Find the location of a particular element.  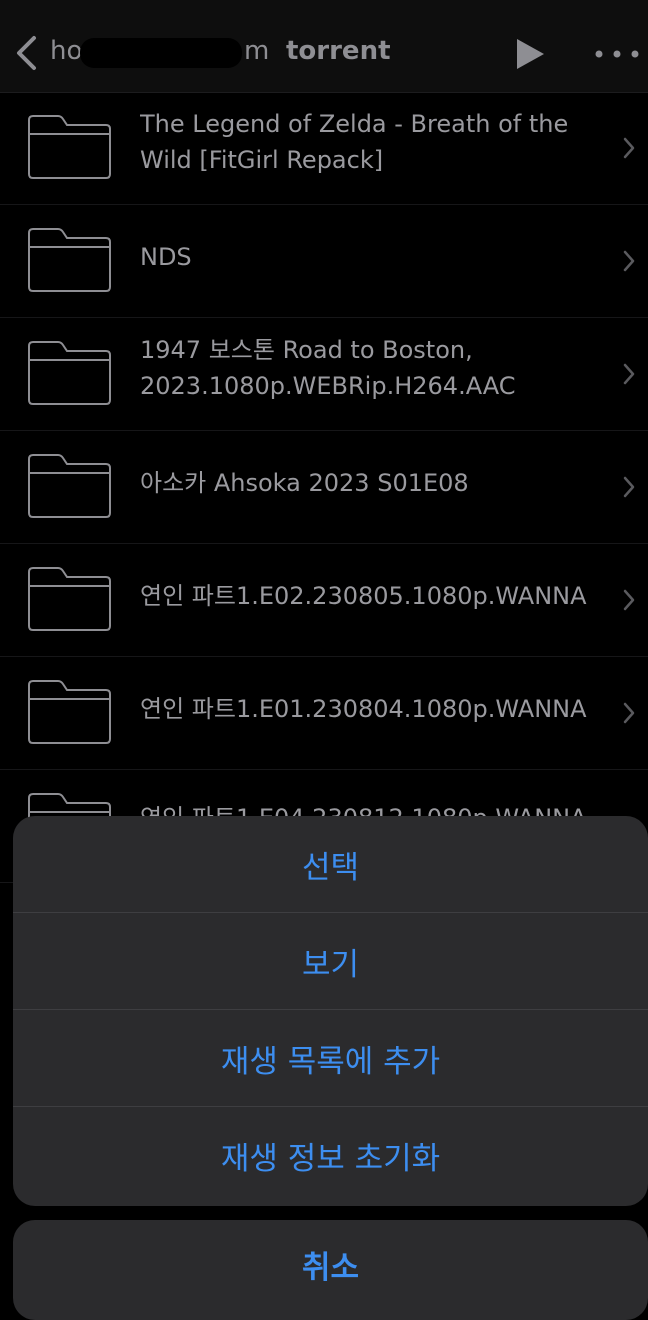

file-name: NDS is located at coordinates (166, 257).